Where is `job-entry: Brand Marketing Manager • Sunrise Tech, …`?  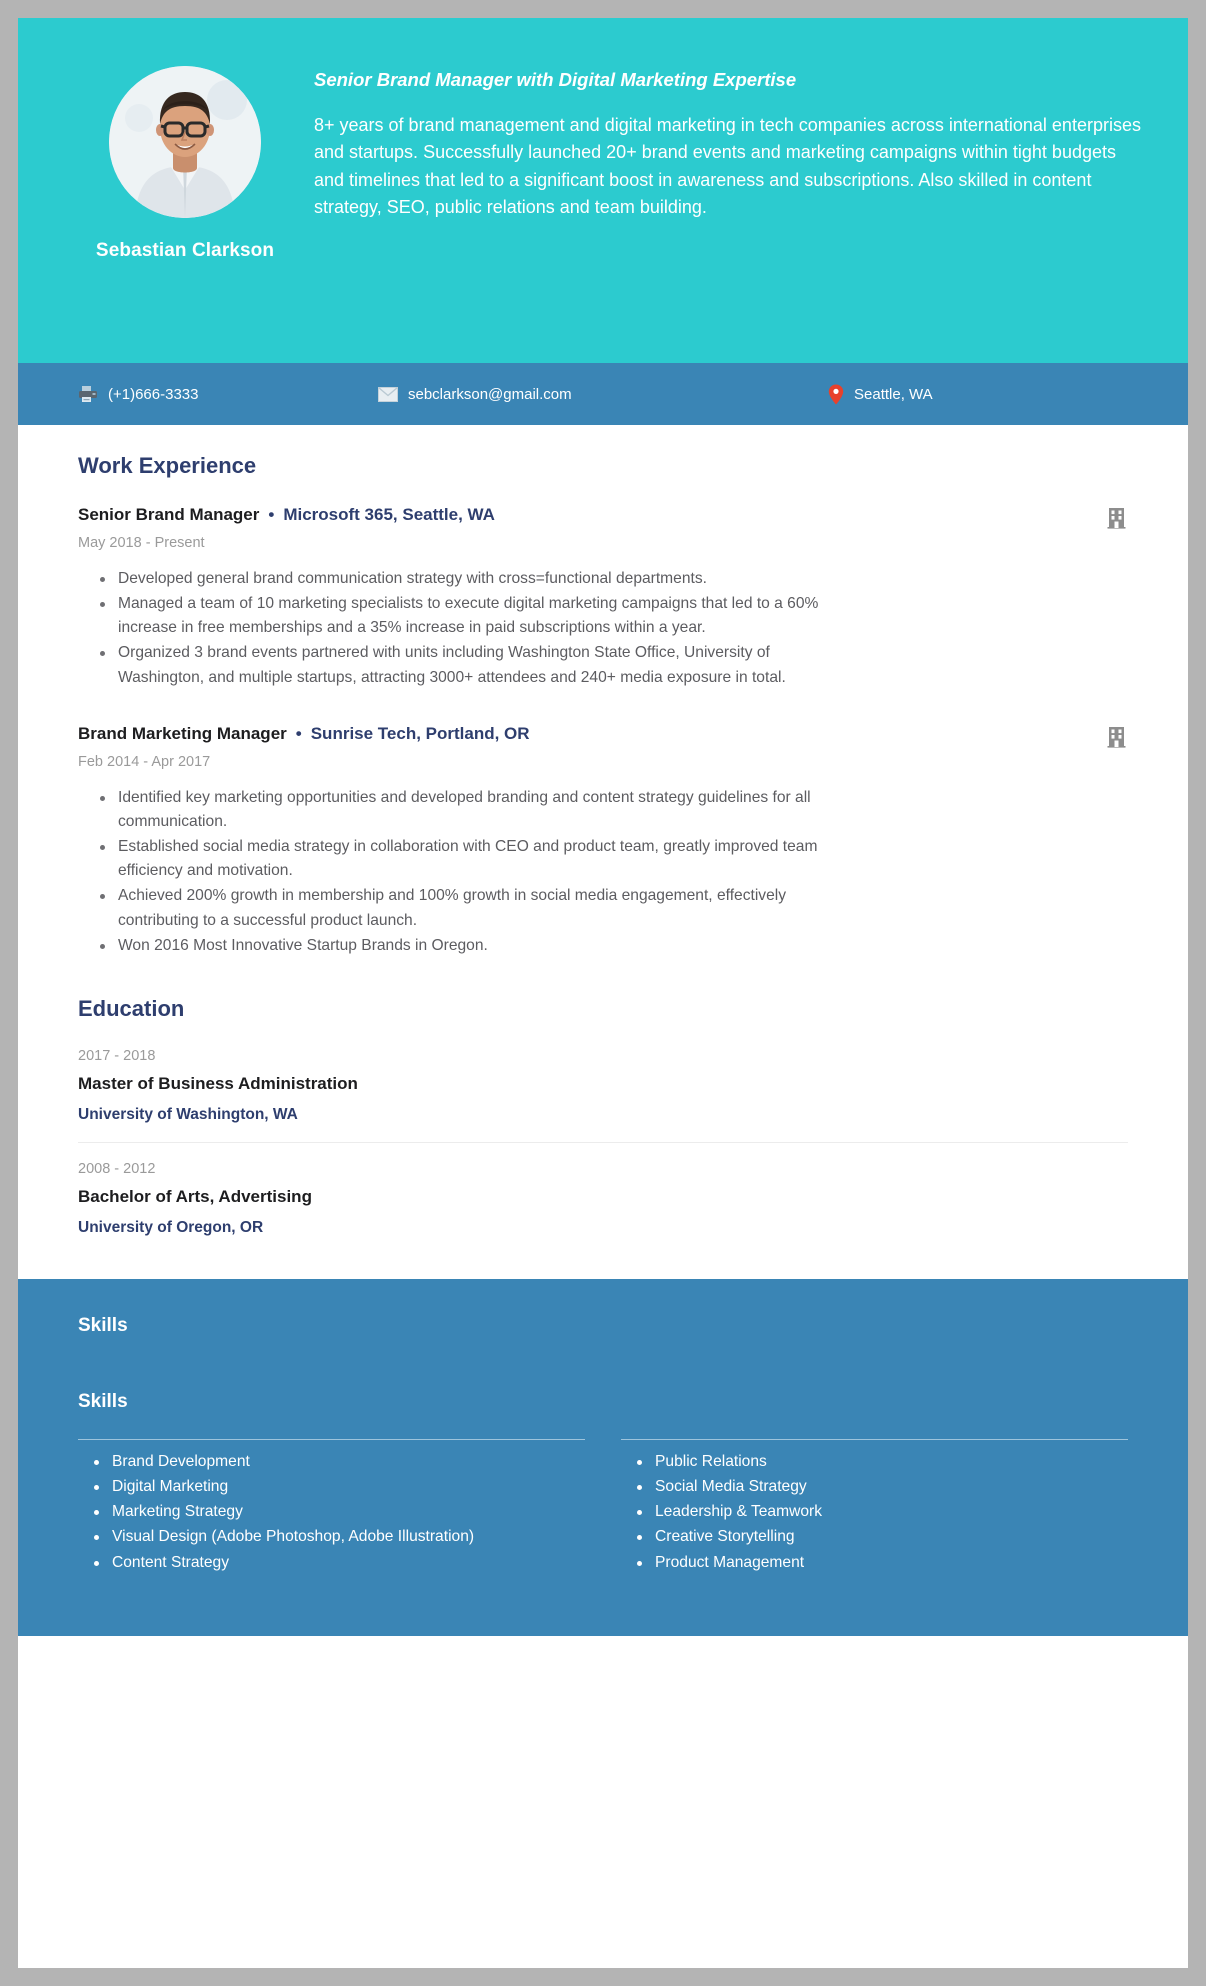 job-entry: Brand Marketing Manager • Sunrise Tech, … is located at coordinates (603, 841).